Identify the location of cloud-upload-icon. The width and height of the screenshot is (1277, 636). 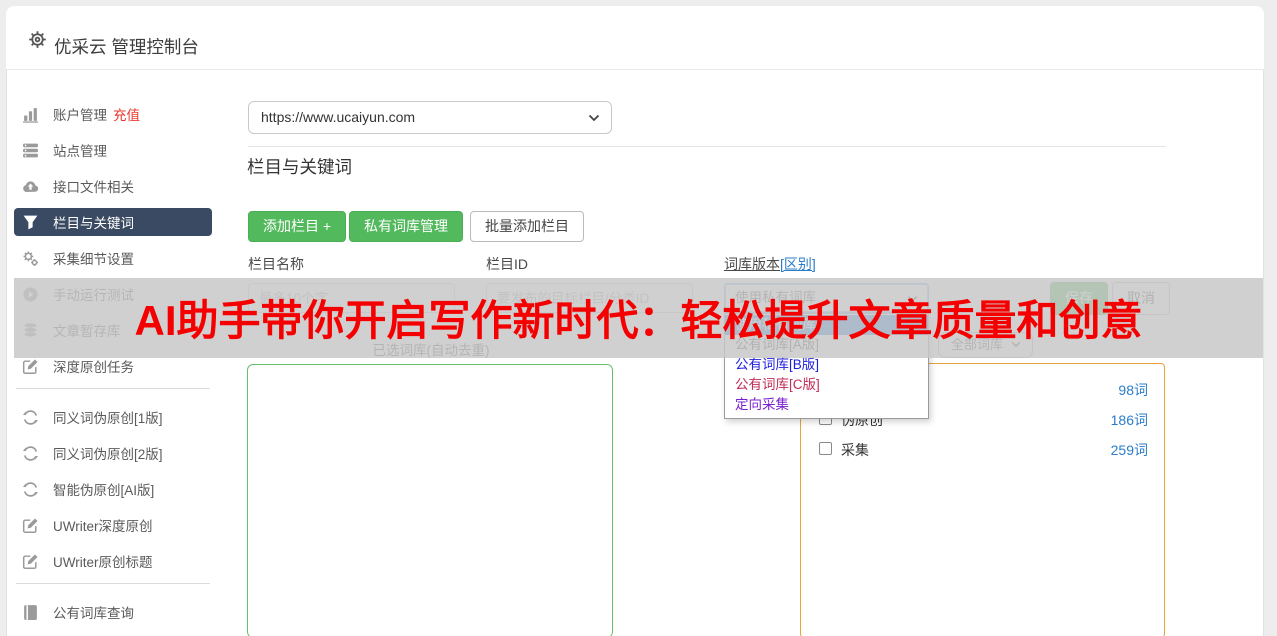
(31, 186).